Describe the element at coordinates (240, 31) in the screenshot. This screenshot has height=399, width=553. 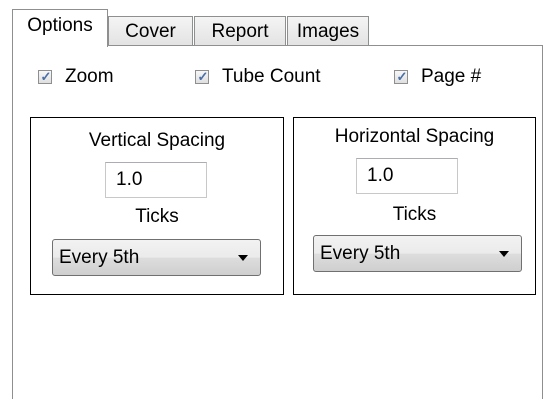
I see `tab-report: Report` at that location.